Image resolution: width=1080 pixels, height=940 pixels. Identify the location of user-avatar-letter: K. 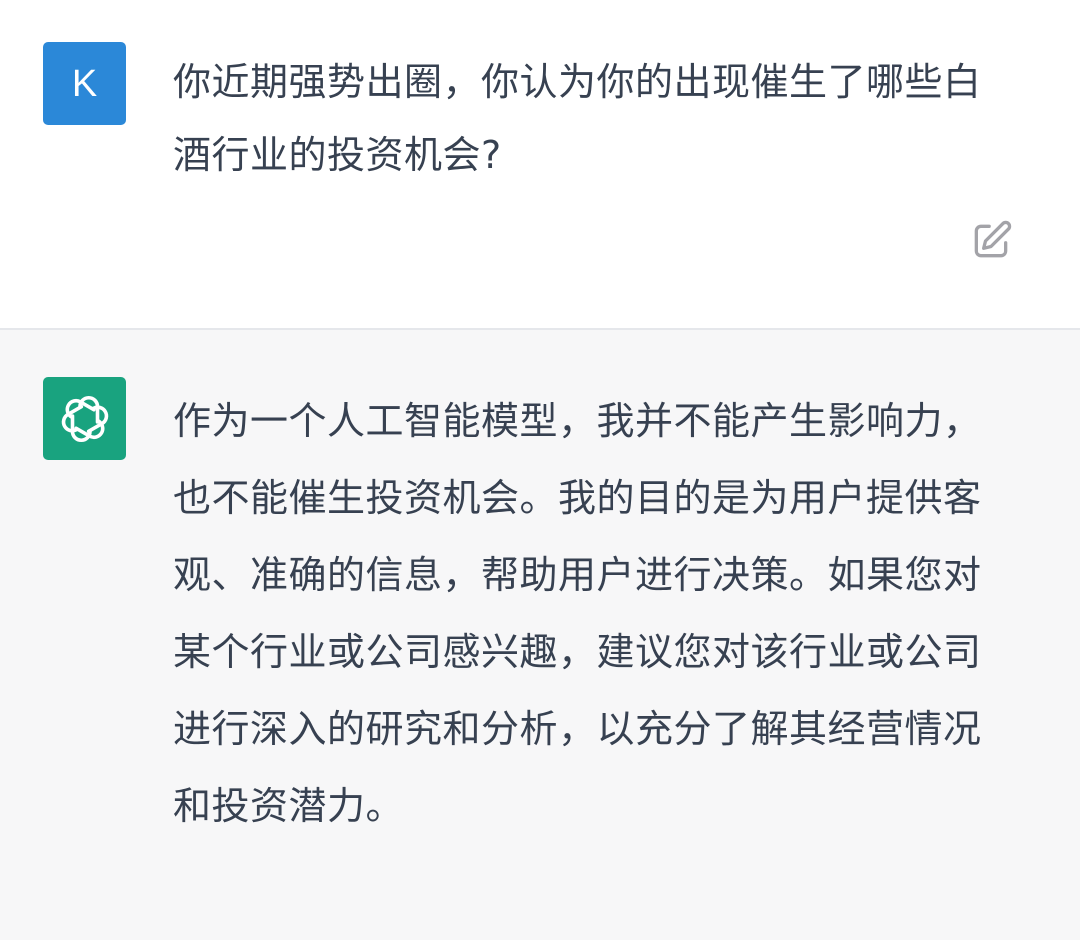
(84, 83).